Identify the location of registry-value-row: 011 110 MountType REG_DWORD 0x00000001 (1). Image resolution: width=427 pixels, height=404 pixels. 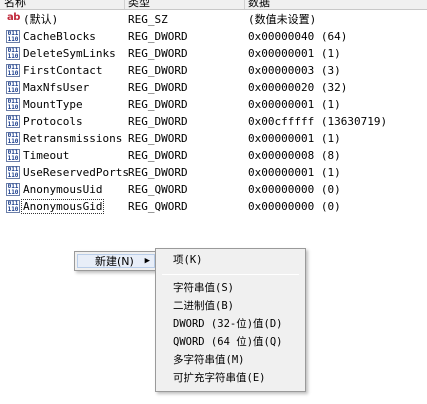
(213, 104).